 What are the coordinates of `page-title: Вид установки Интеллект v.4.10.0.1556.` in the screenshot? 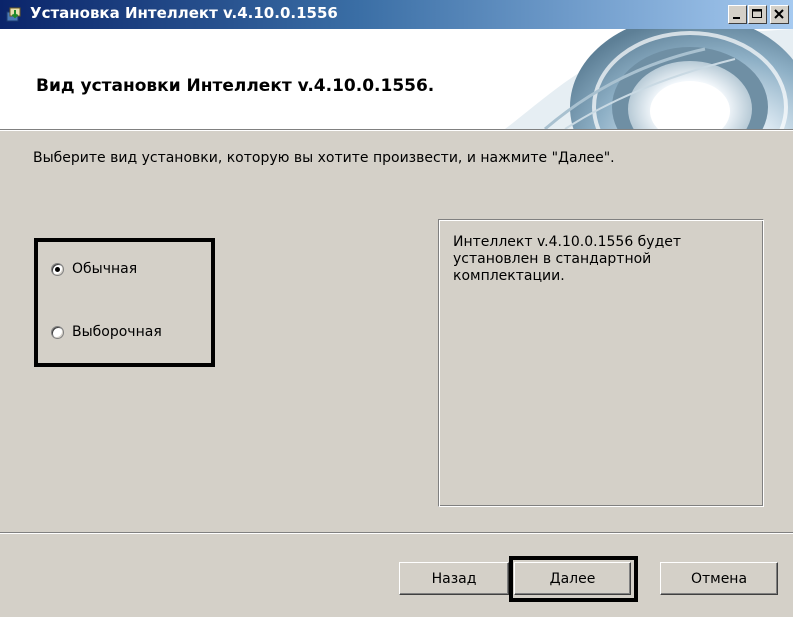 It's located at (235, 86).